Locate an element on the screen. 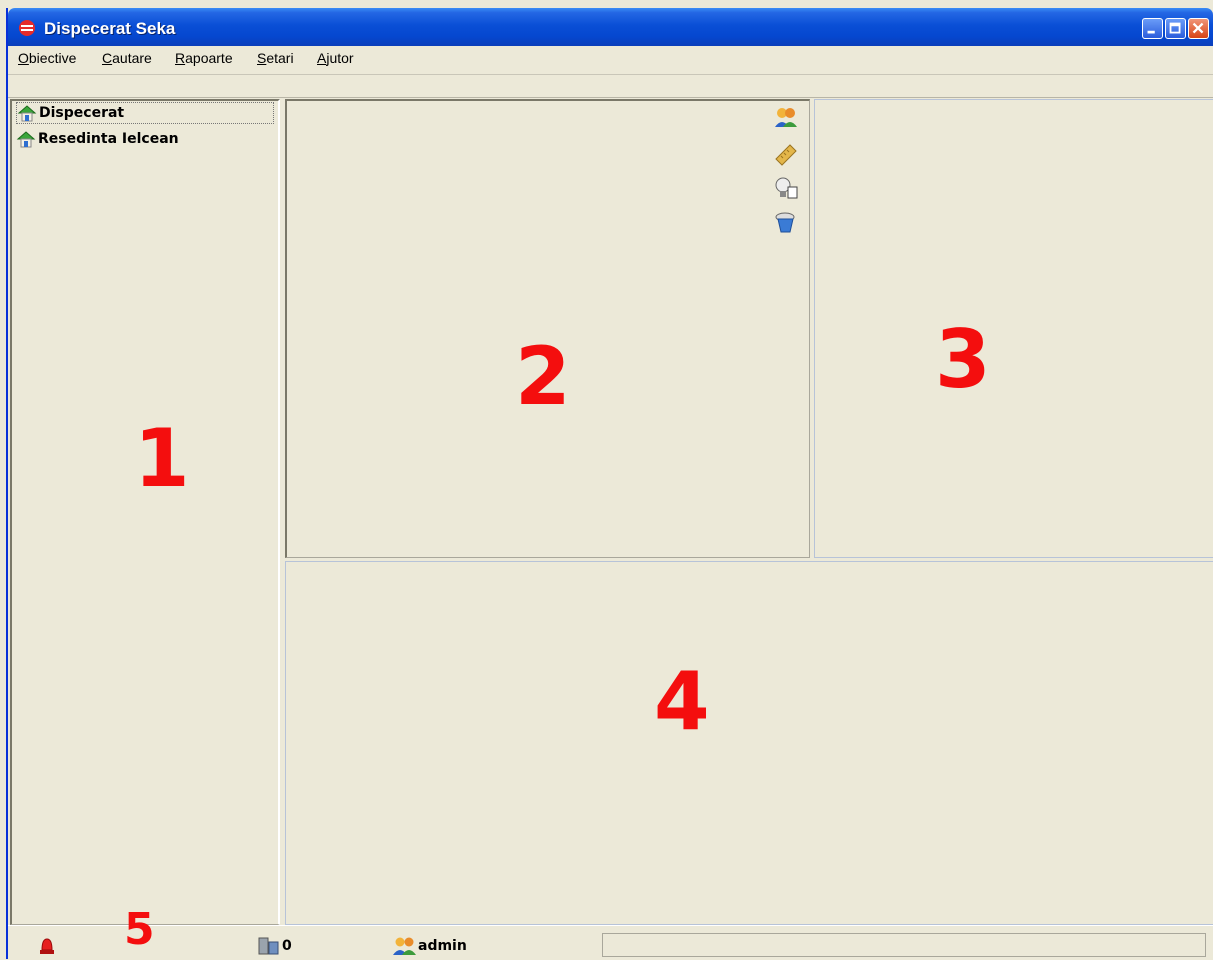 The image size is (1213, 960). ruler-icon is located at coordinates (786, 154).